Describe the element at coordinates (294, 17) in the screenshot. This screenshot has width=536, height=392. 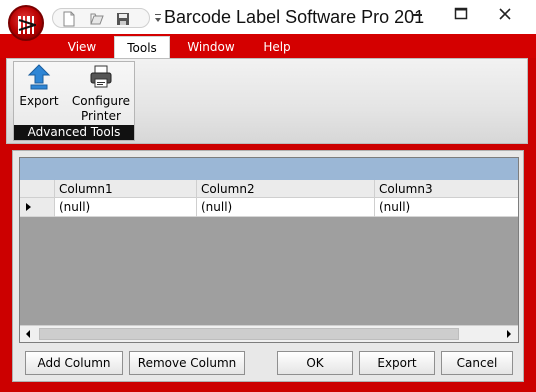
I see `window-title: Barcode Label Software Pro 201` at that location.